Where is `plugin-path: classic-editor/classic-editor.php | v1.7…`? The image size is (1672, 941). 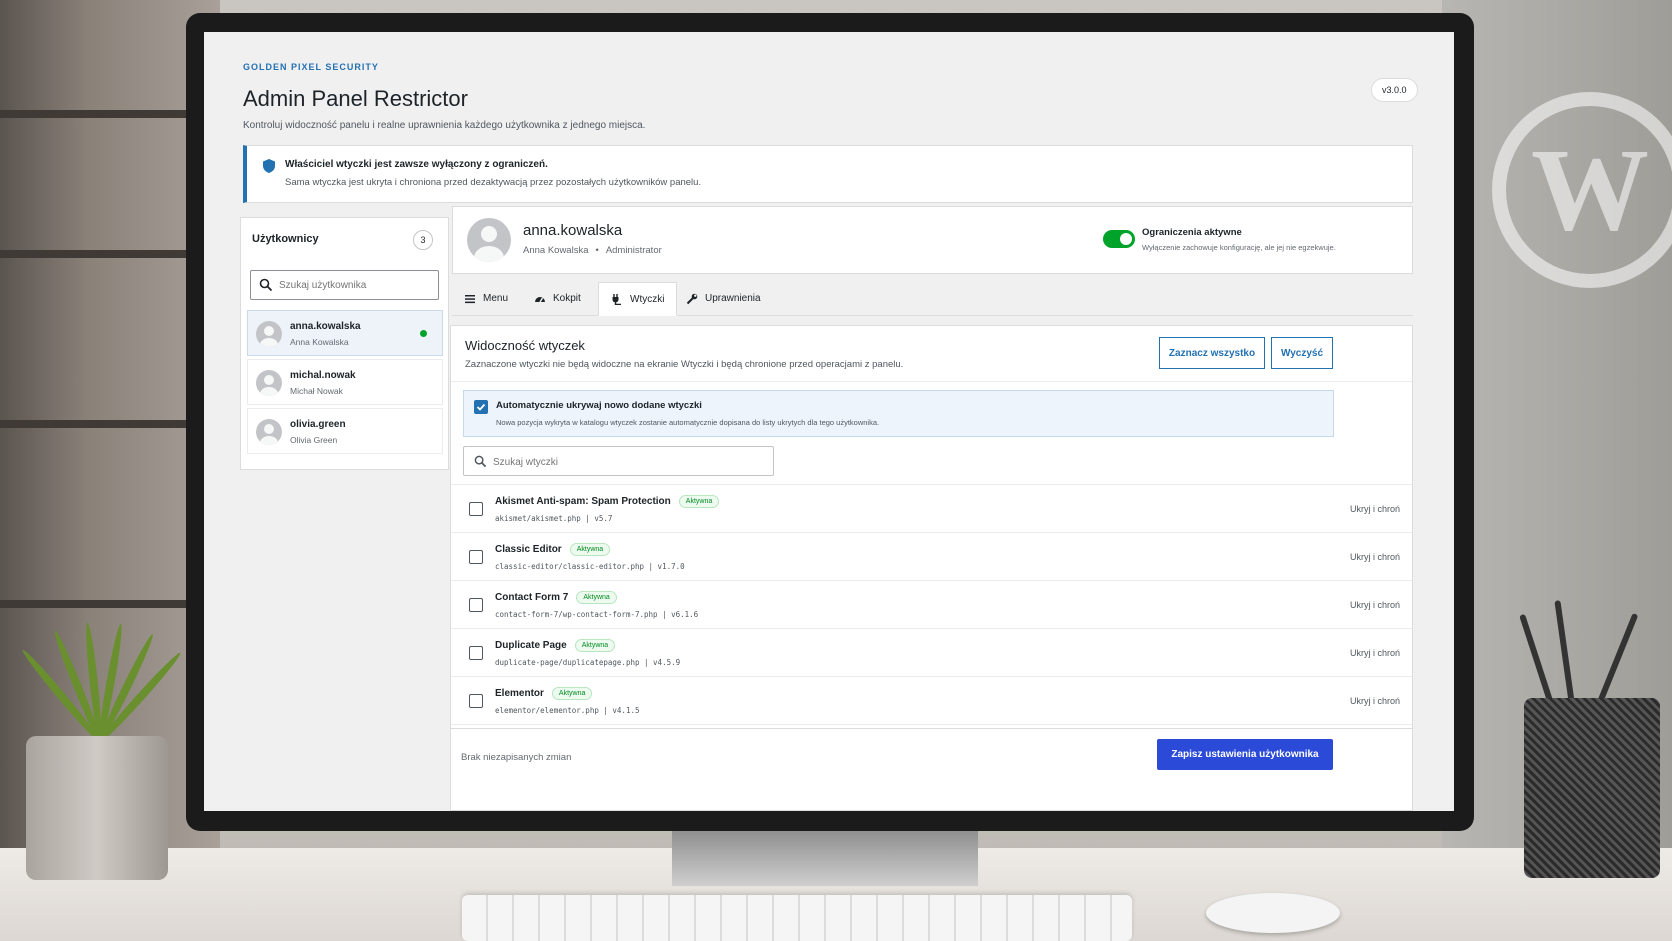 plugin-path: classic-editor/classic-editor.php | v1.7… is located at coordinates (590, 566).